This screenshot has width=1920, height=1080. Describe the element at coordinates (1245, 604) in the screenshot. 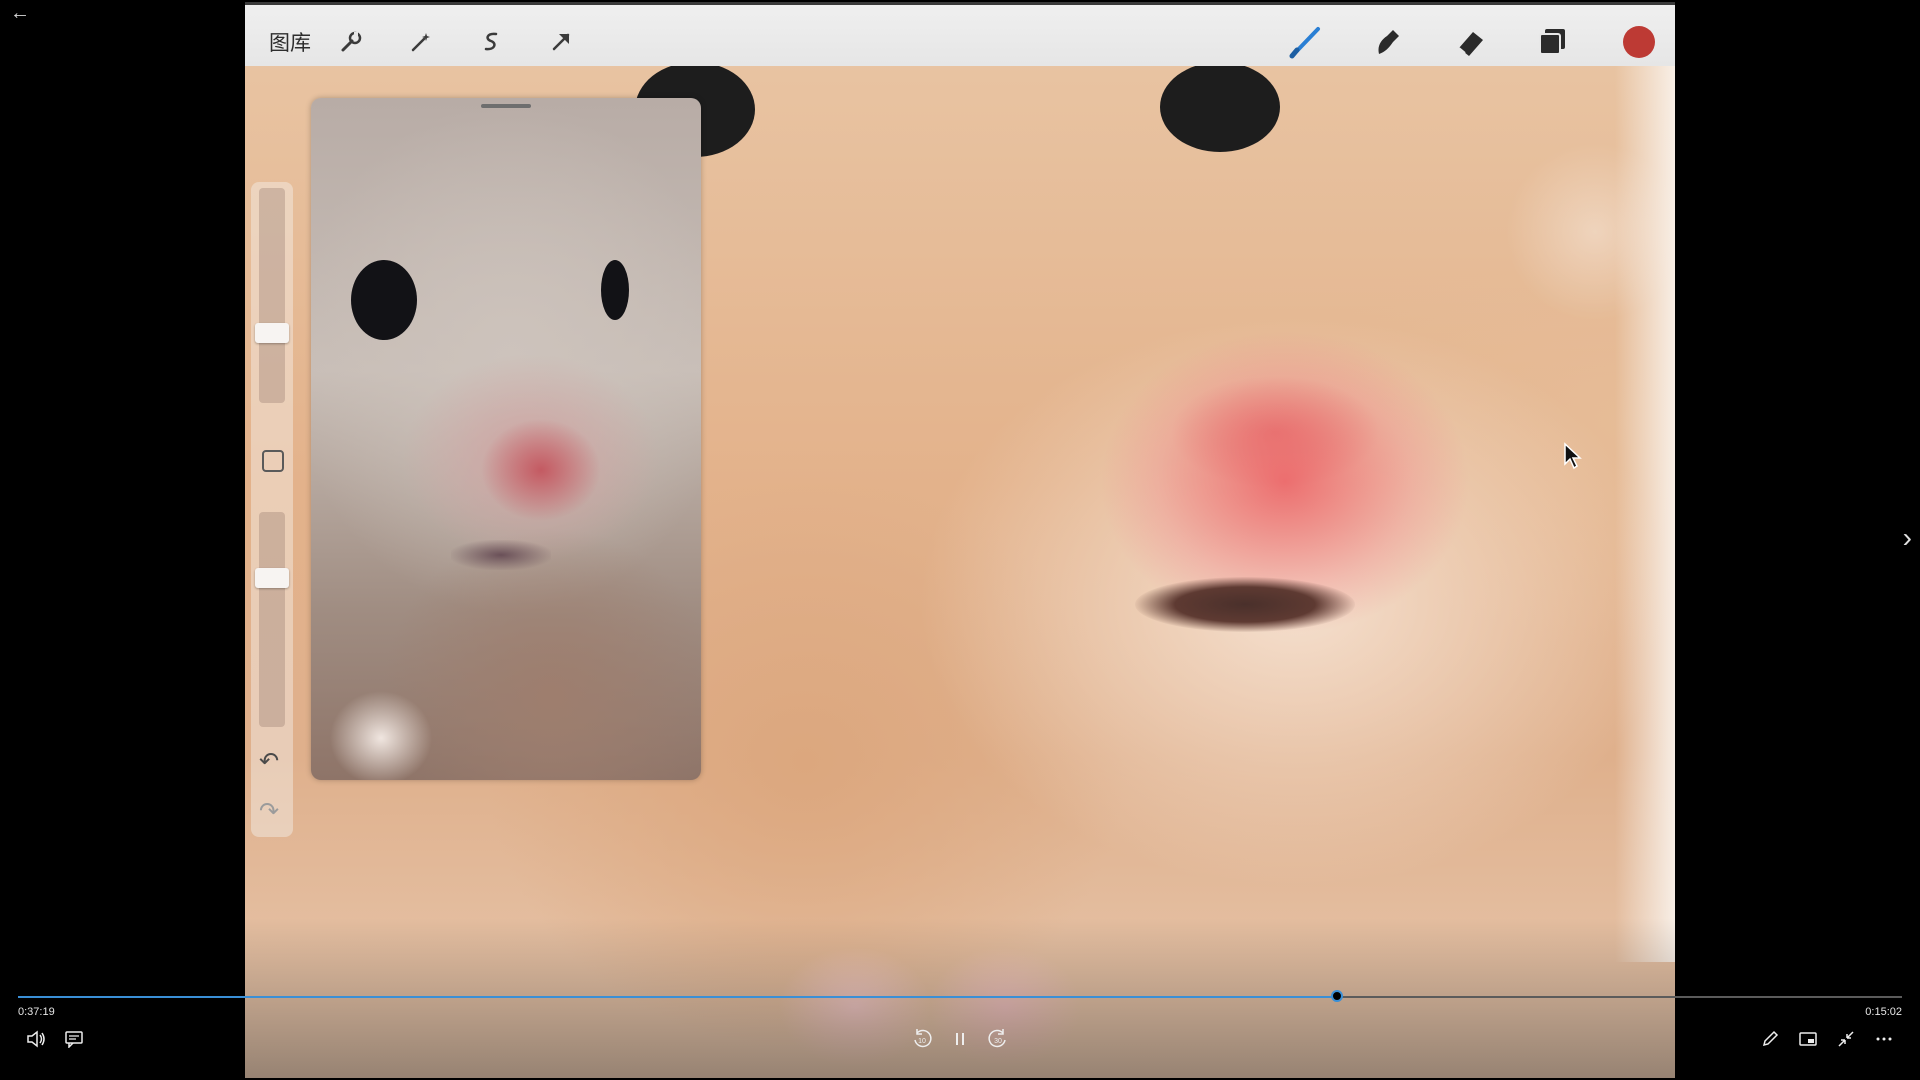

I see `hamster-mouth` at that location.